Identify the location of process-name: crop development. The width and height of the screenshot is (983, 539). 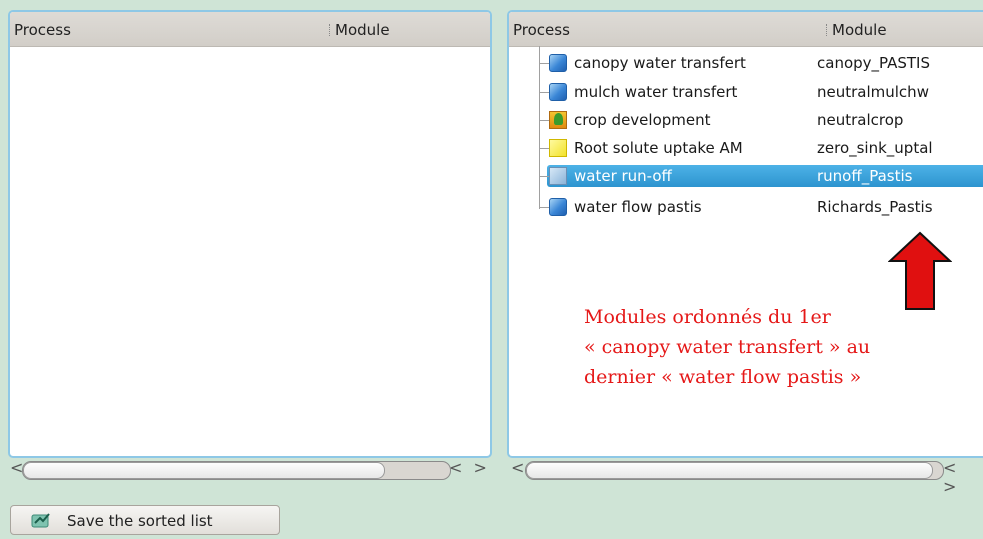
(642, 120).